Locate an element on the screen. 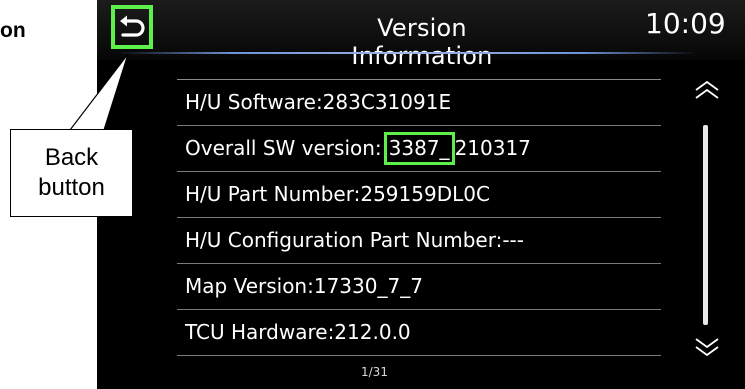 This screenshot has height=389, width=745. double-chevron-up-icon is located at coordinates (707, 90).